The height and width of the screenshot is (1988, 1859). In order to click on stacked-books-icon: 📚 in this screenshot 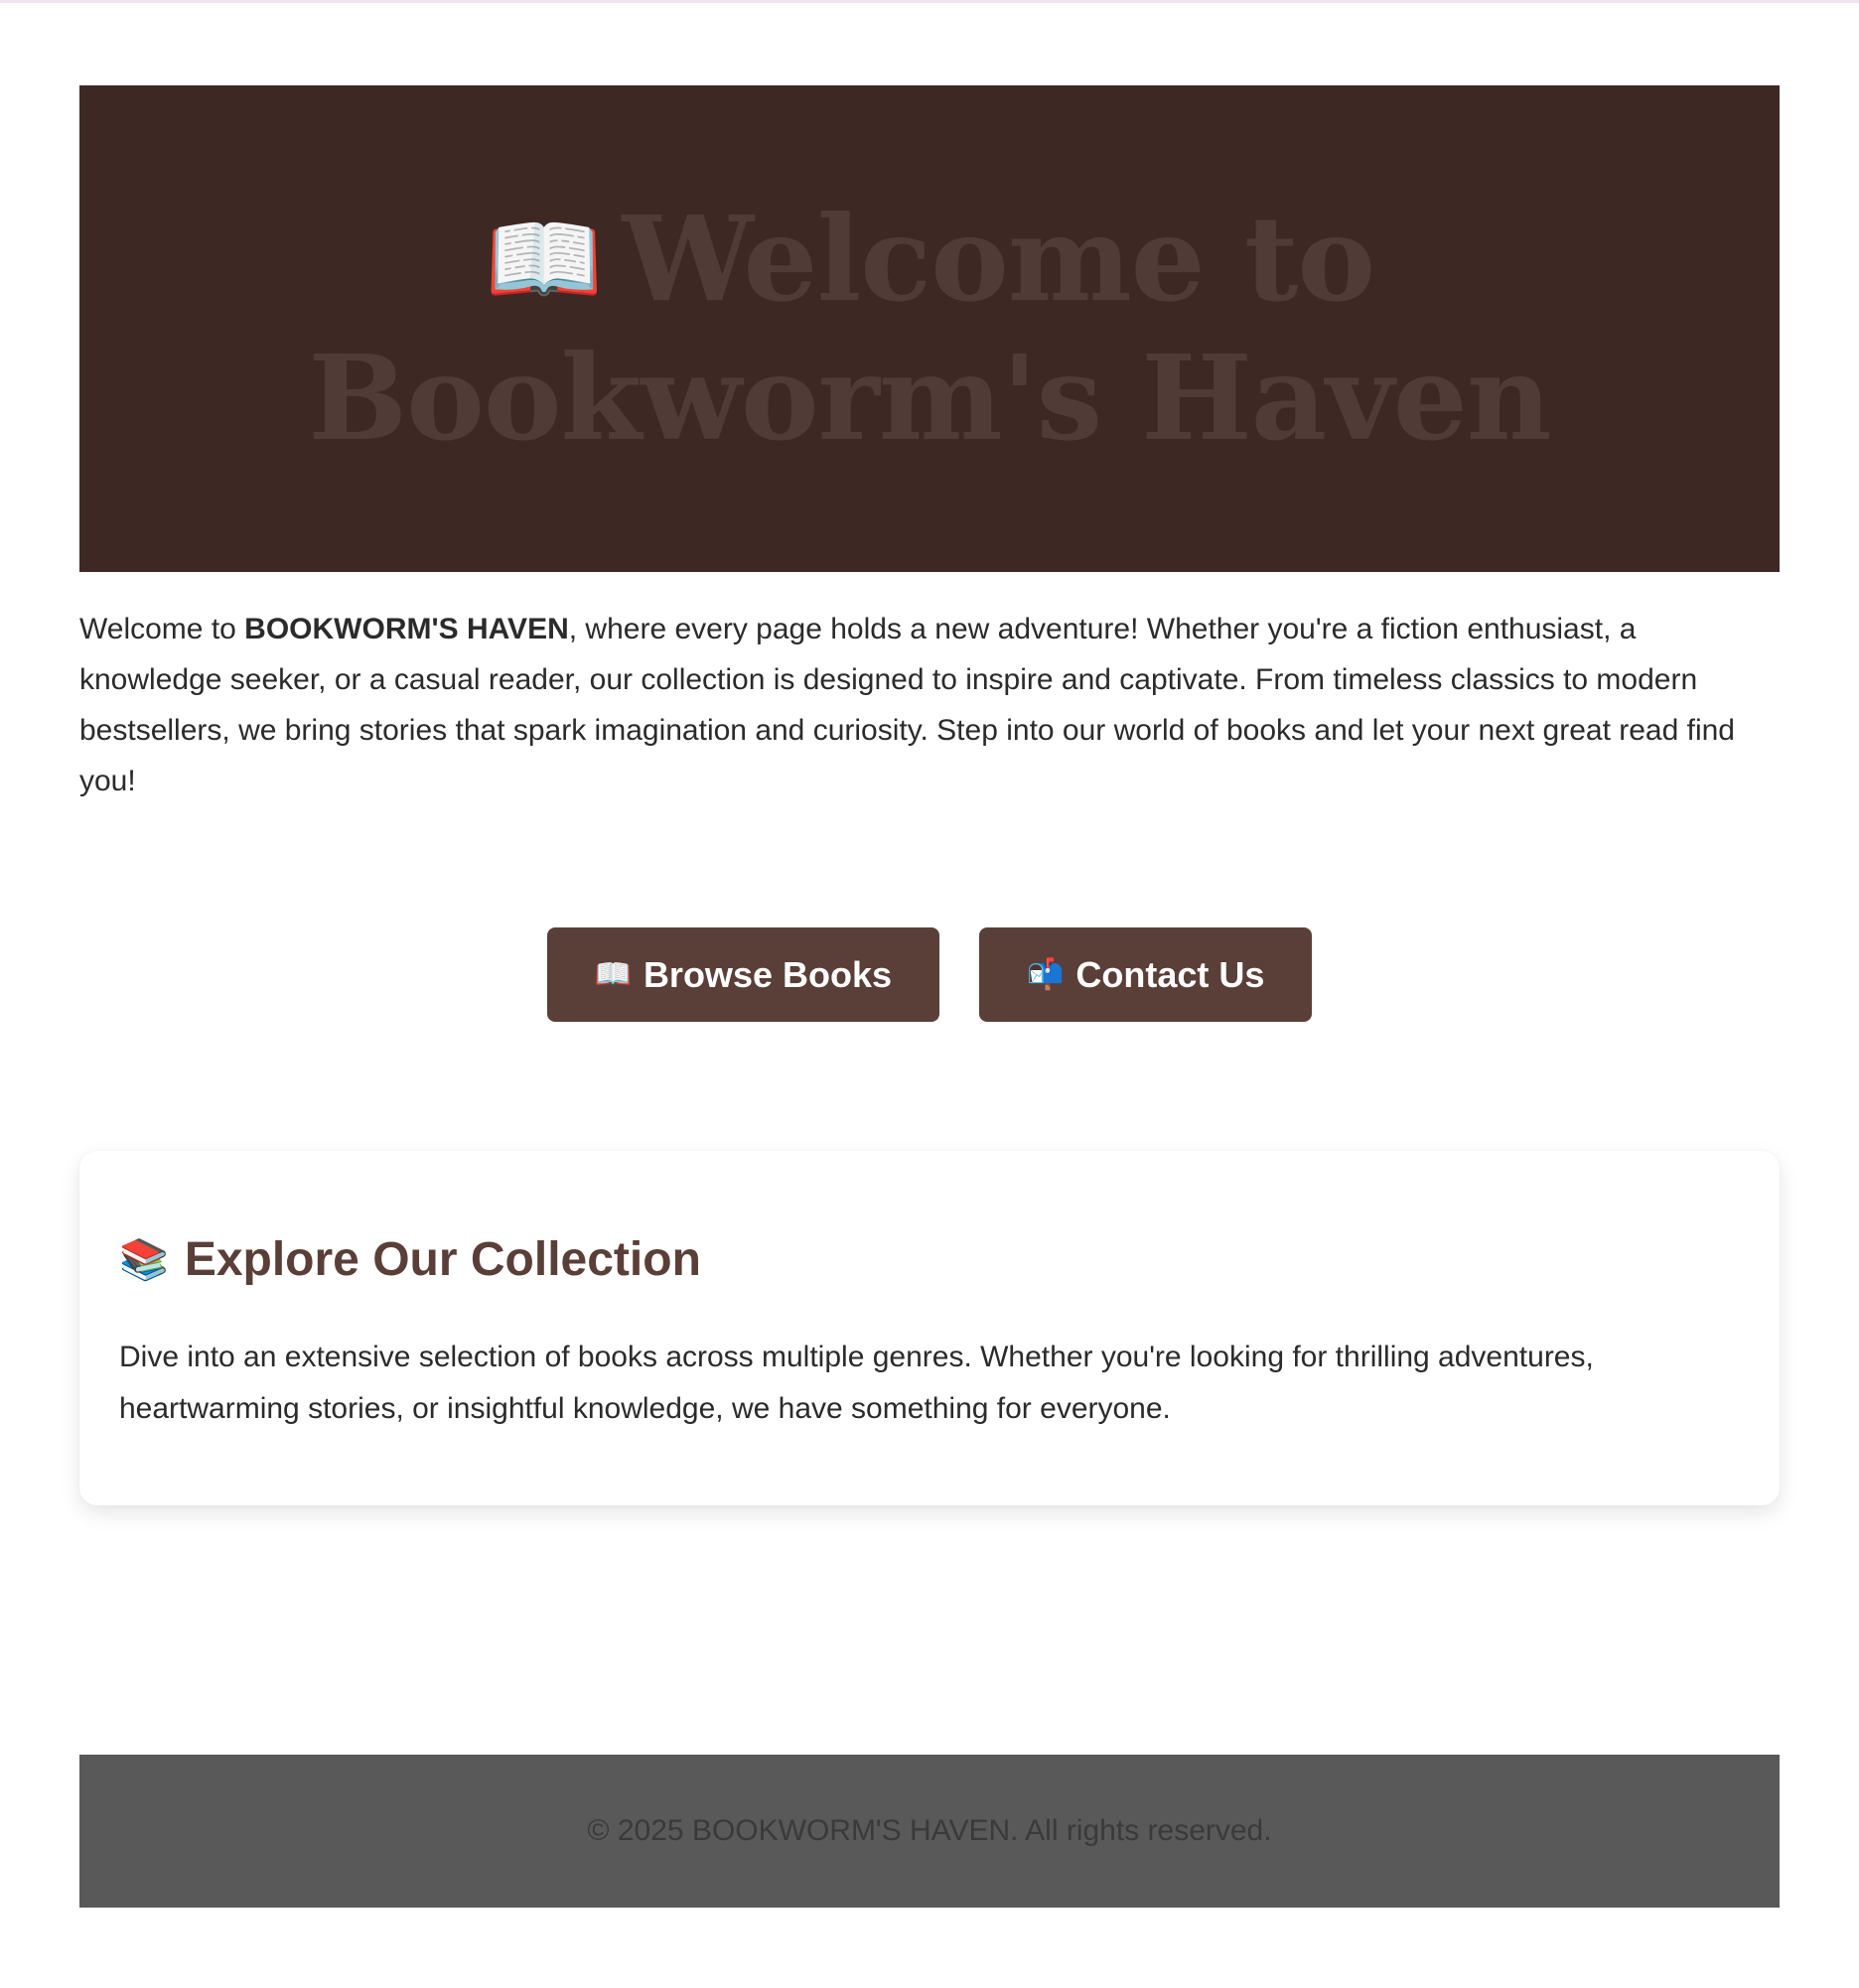, I will do `click(144, 1260)`.